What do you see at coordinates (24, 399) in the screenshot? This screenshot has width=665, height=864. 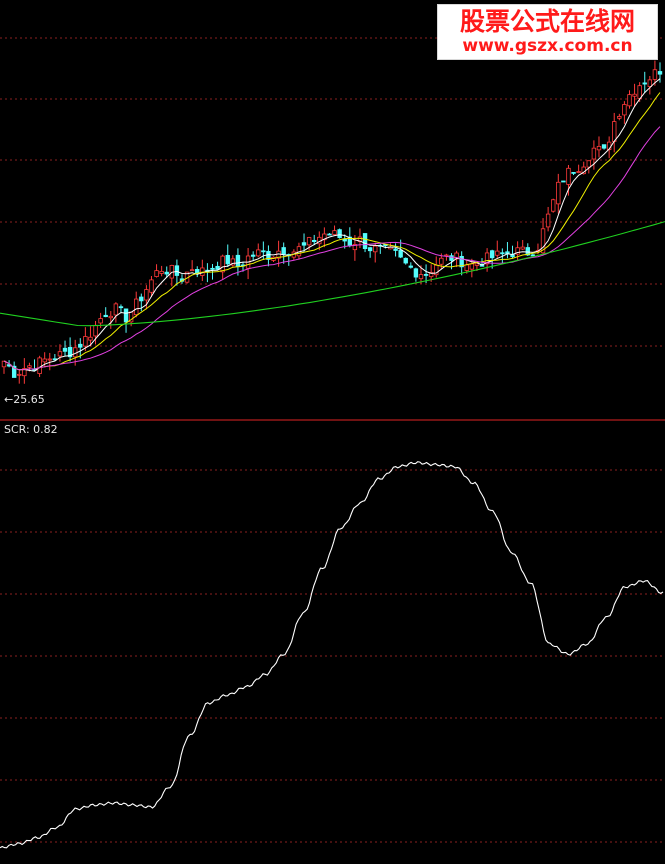 I see `price-low-marker: ←25.65` at bounding box center [24, 399].